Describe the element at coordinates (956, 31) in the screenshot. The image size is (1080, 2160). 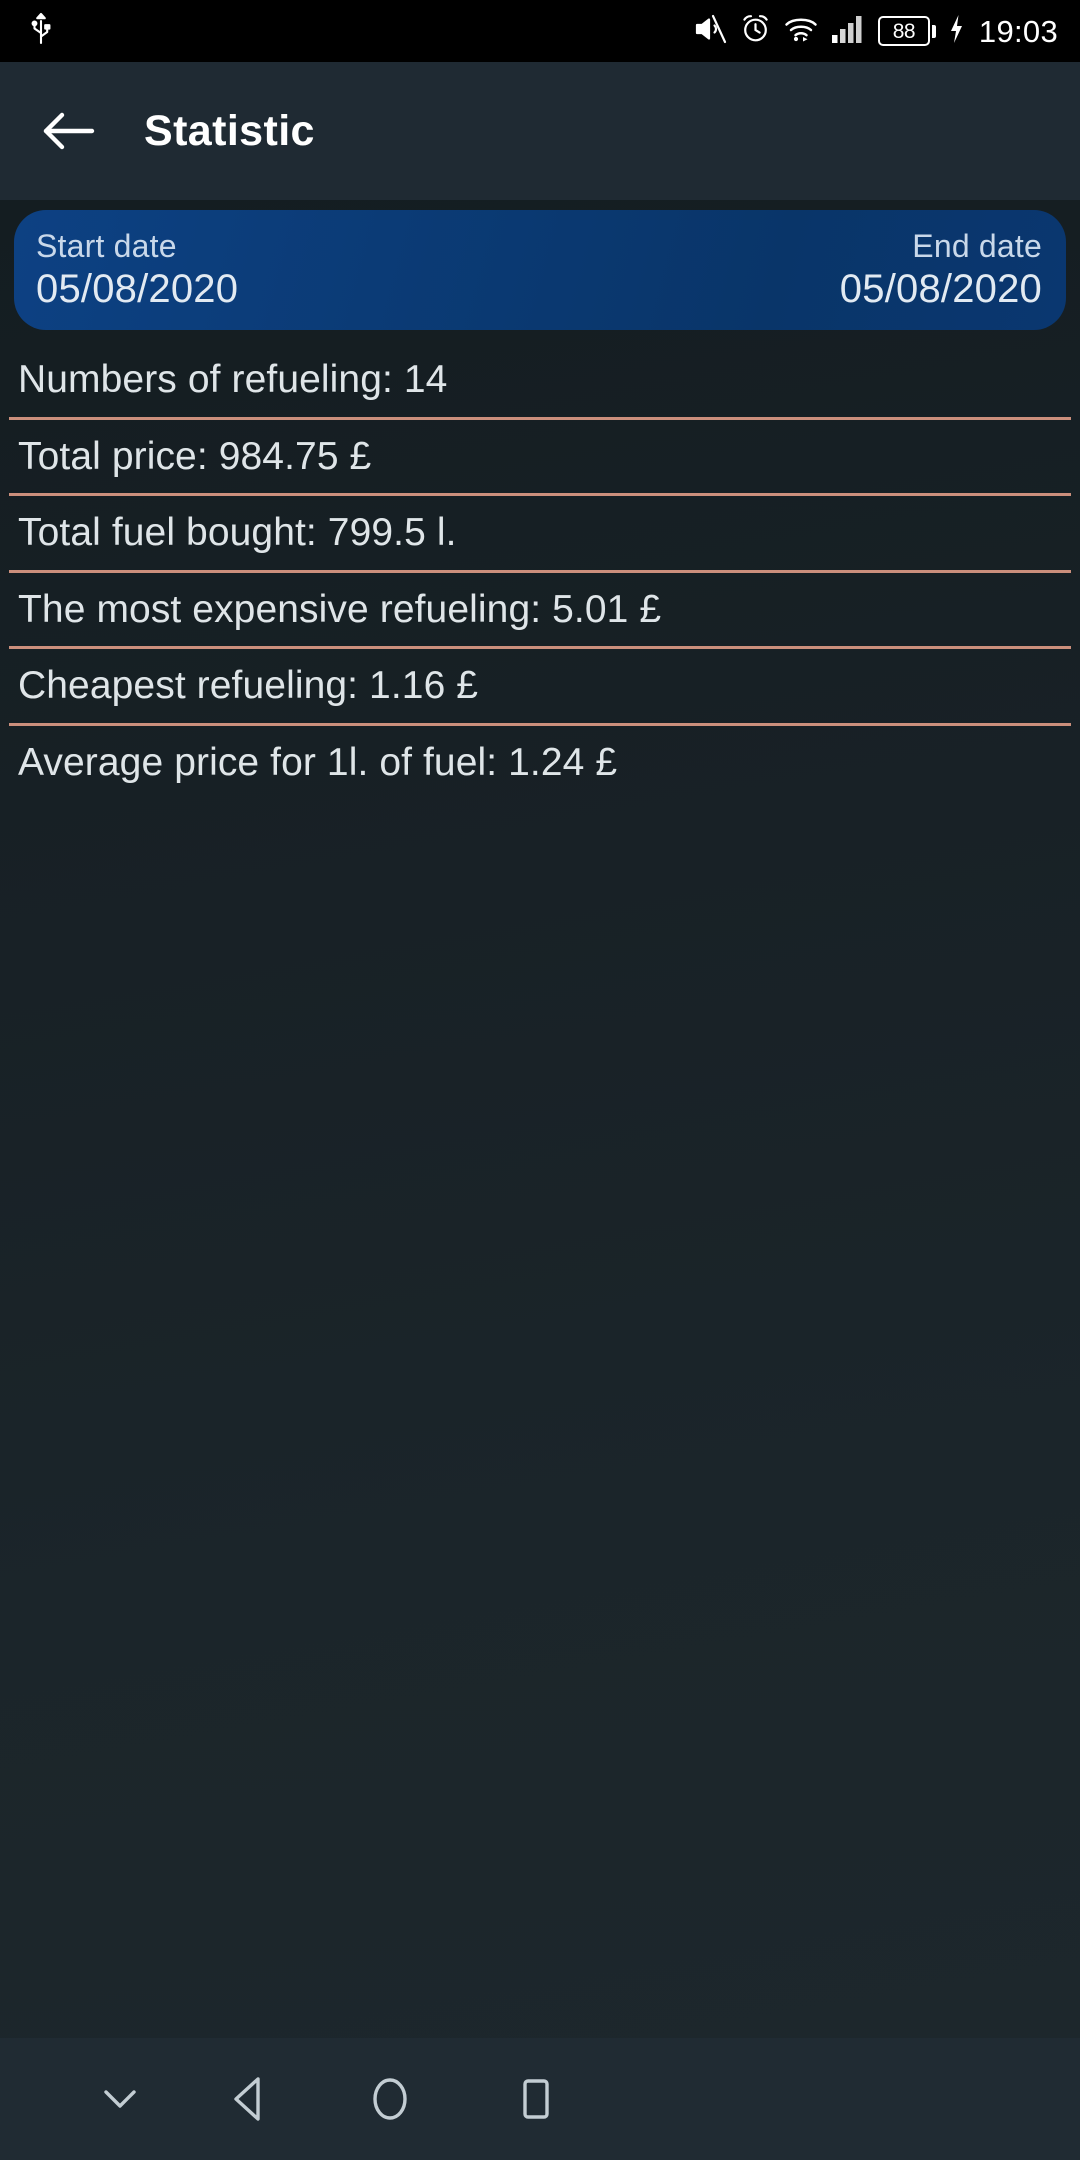
I see `charging-bolt-icon` at that location.